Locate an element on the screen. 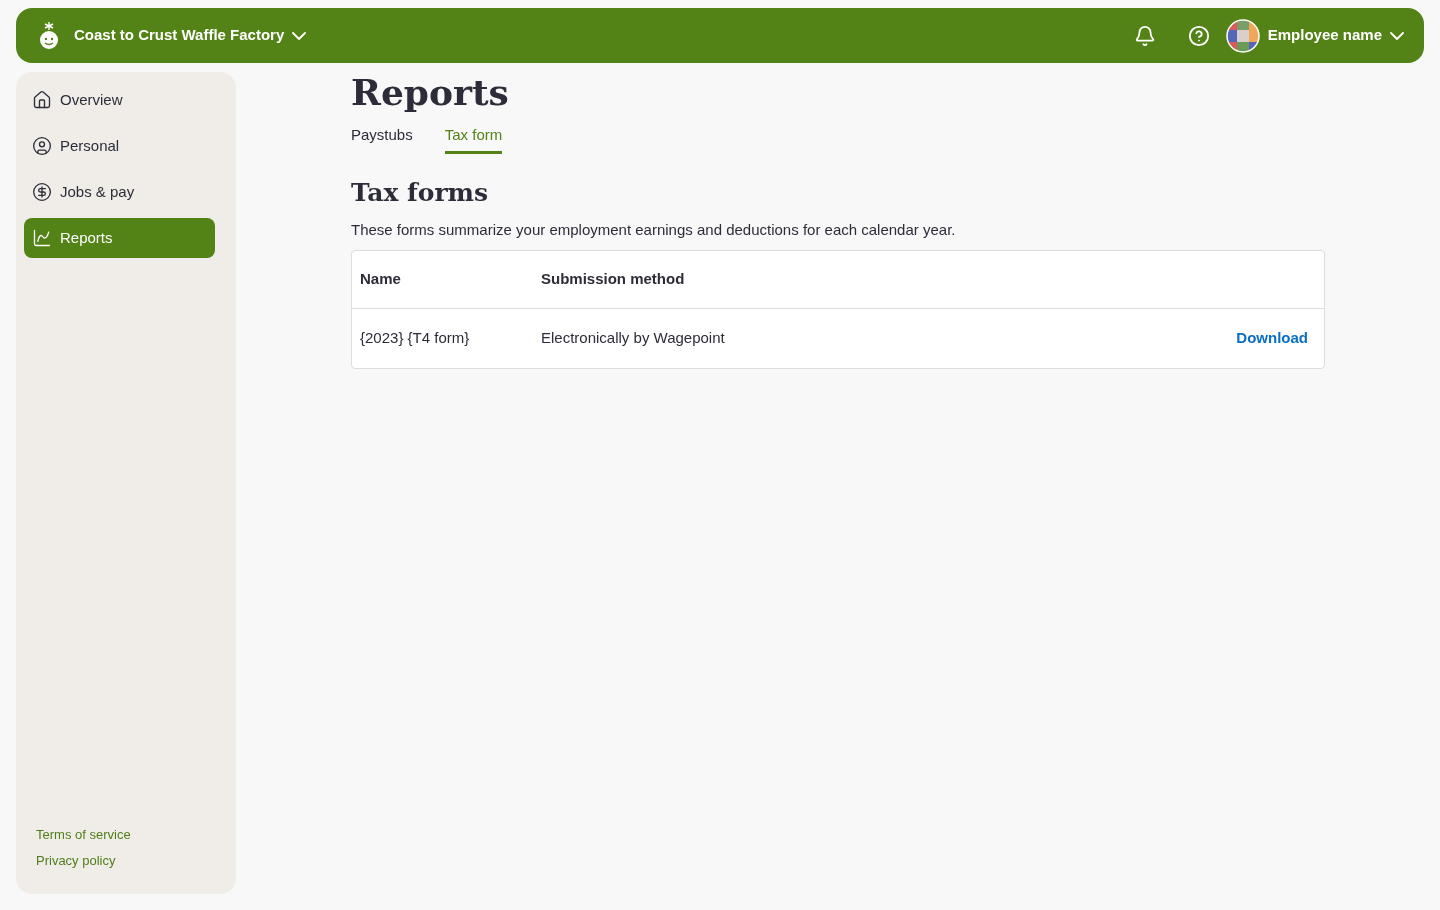 This screenshot has width=1440, height=910. report-icon is located at coordinates (42, 238).